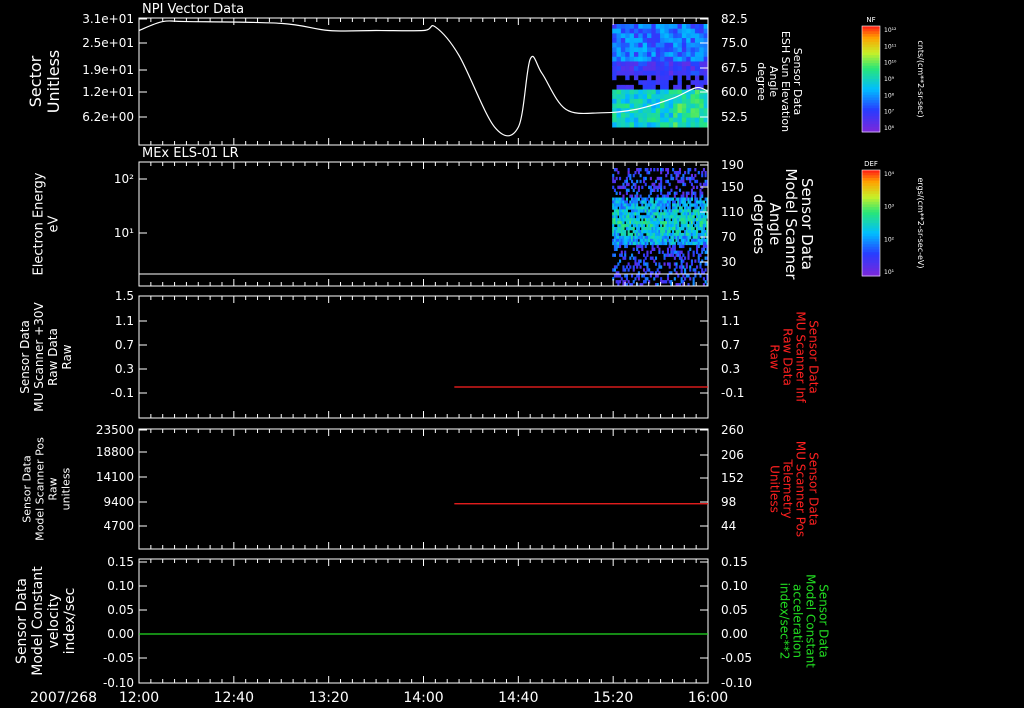 Image resolution: width=1024 pixels, height=708 pixels. What do you see at coordinates (889, 207) in the screenshot?
I see `colorbar-tick: 10³` at bounding box center [889, 207].